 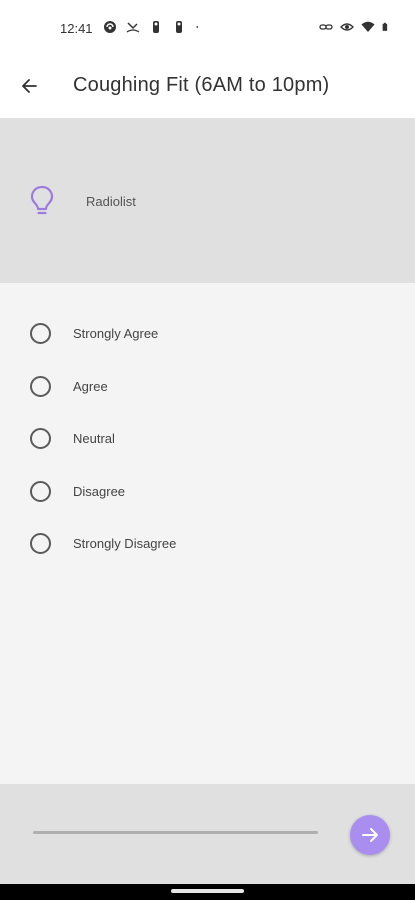 What do you see at coordinates (207, 333) in the screenshot?
I see `option-strongly-agree: Strongly Agree` at bounding box center [207, 333].